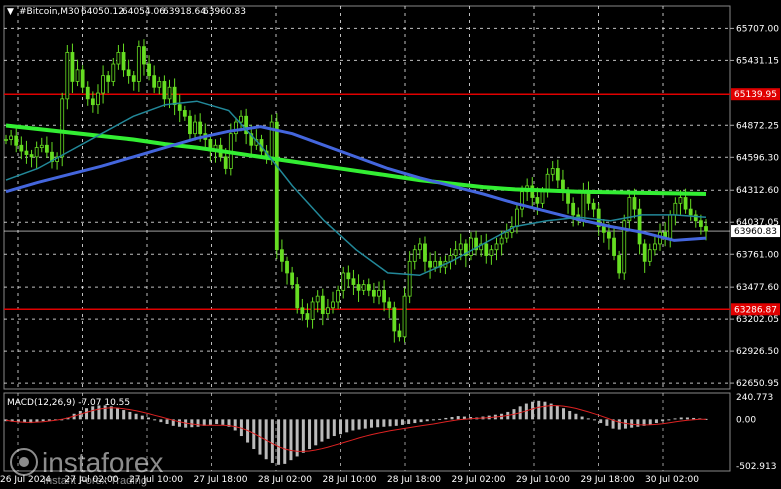 This screenshot has height=489, width=781. What do you see at coordinates (672, 480) in the screenshot?
I see `x-tick-label: 30 Jul 02:00` at bounding box center [672, 480].